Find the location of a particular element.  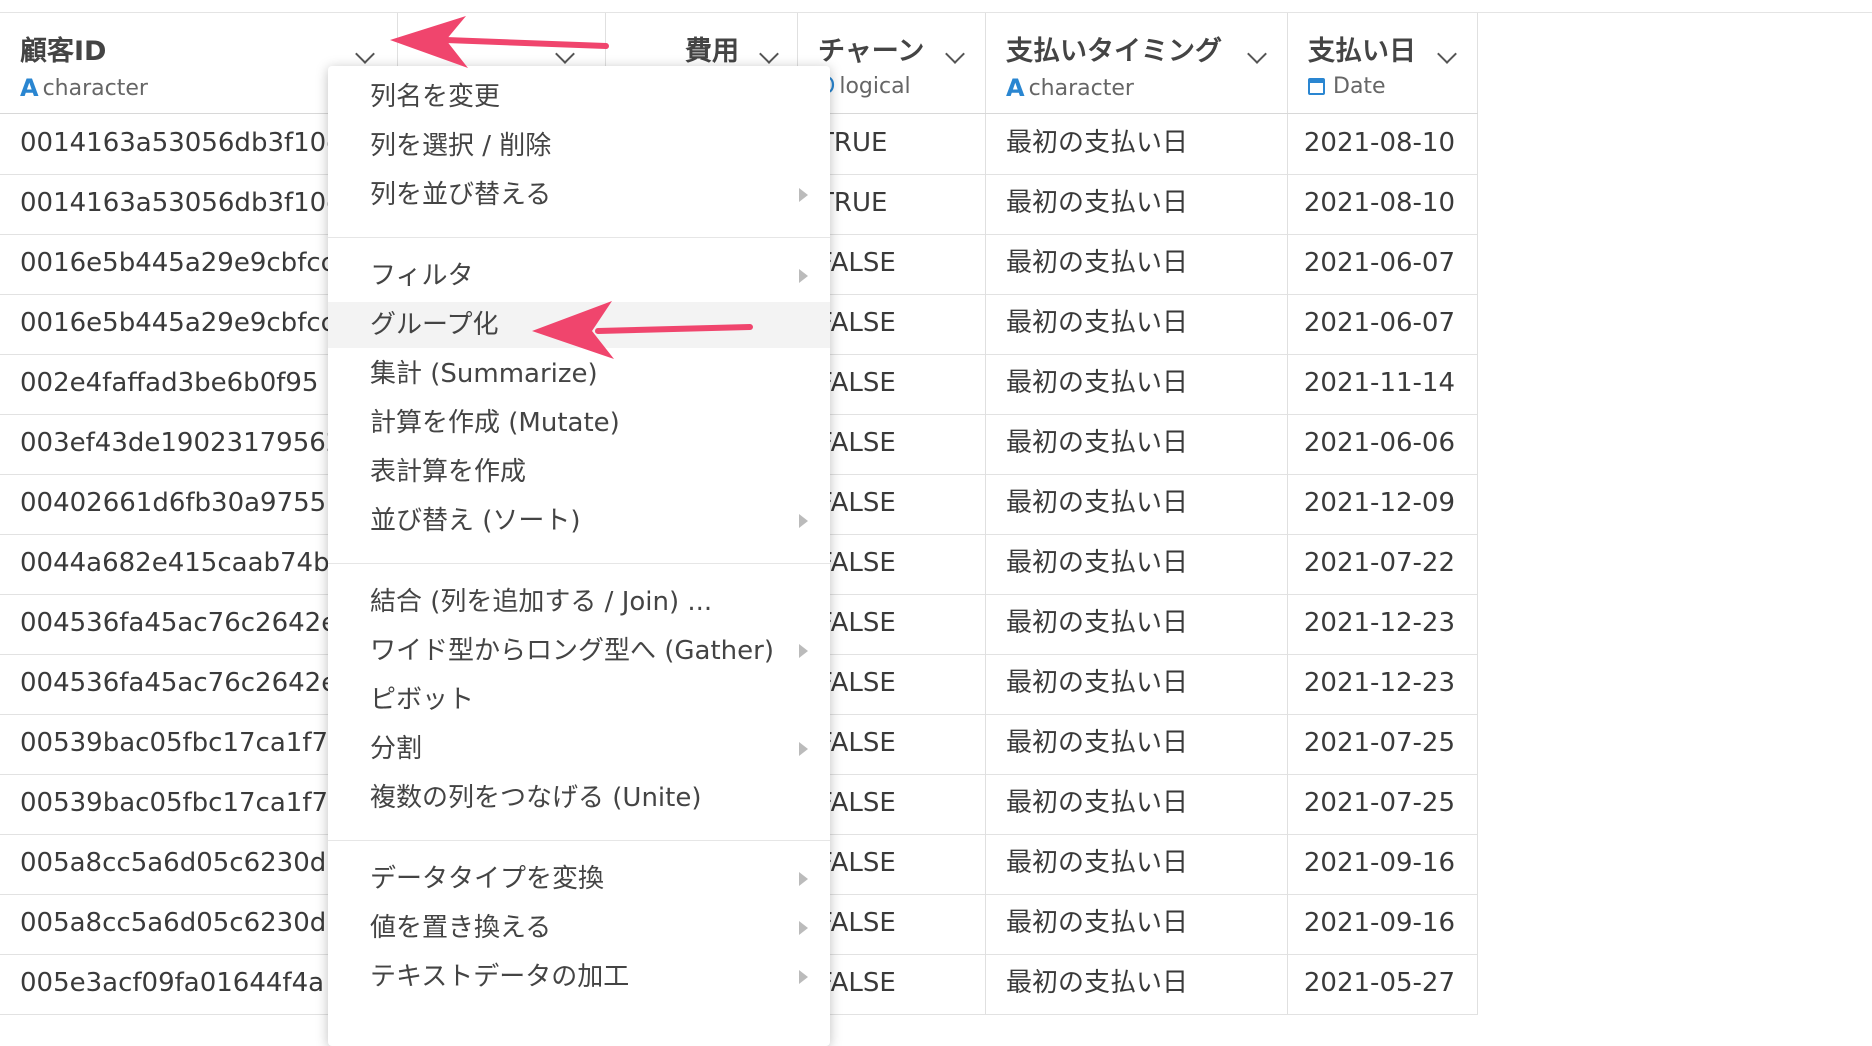

menu-item: 列を並び替える is located at coordinates (579, 195).